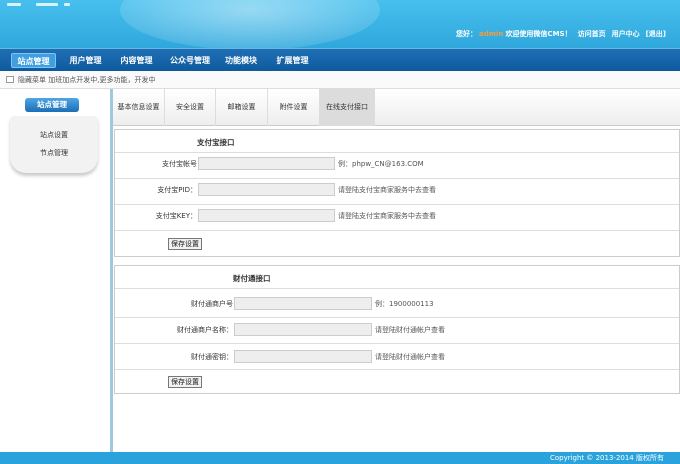 The image size is (680, 464). What do you see at coordinates (176, 216) in the screenshot?
I see `alipay-key-label: 支付宝KEY：` at bounding box center [176, 216].